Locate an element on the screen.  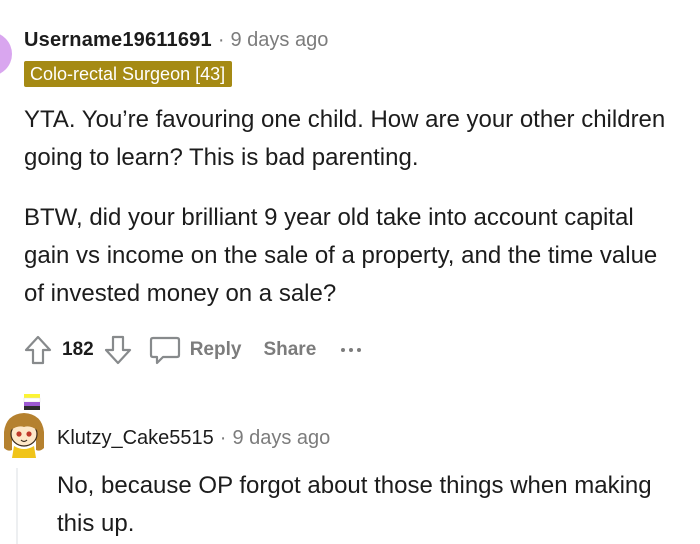
arrow-down-icon is located at coordinates (117, 350).